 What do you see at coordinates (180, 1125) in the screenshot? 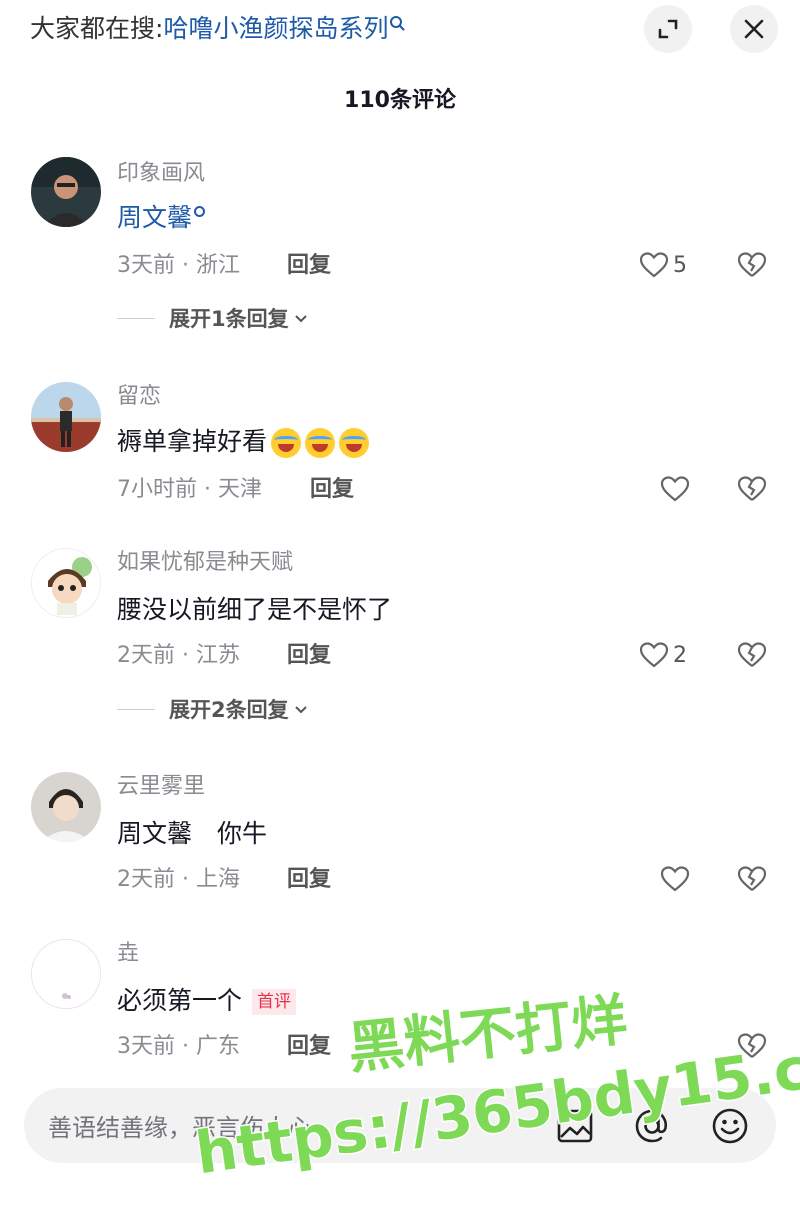
I see `comment-input: 善语结善缘，恶言伤人心` at bounding box center [180, 1125].